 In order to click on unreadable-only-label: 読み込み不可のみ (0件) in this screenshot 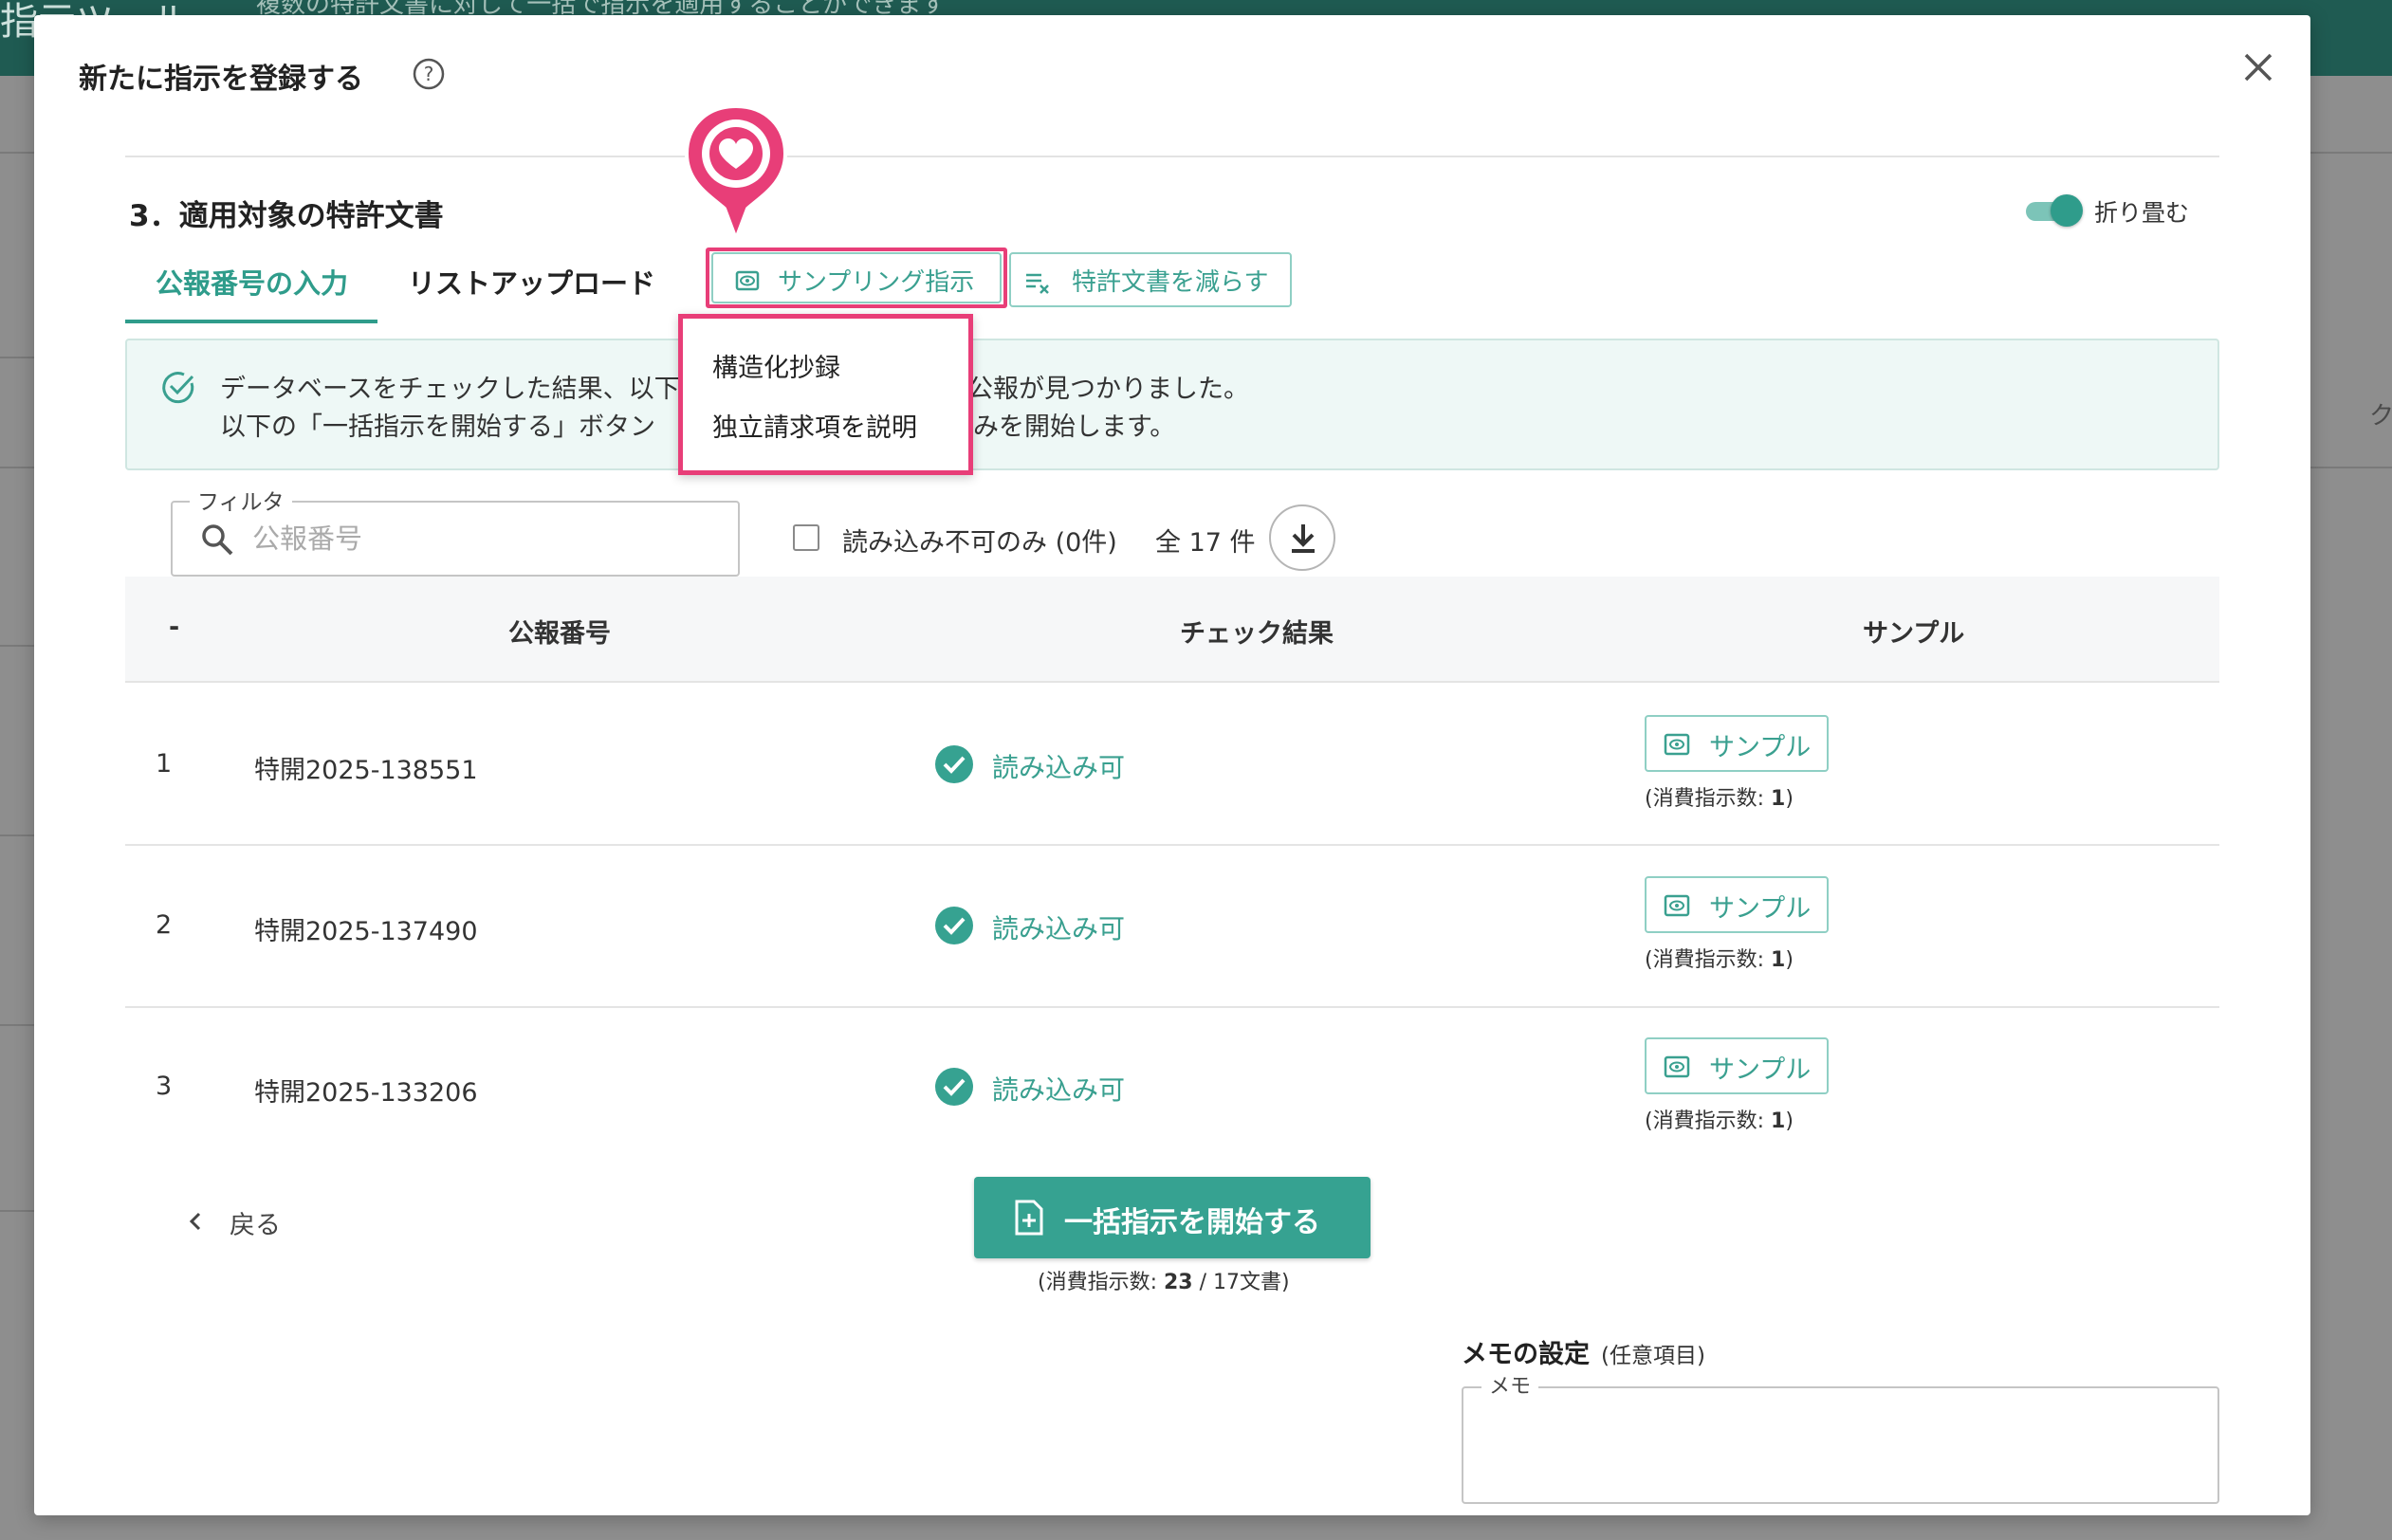, I will do `click(979, 543)`.